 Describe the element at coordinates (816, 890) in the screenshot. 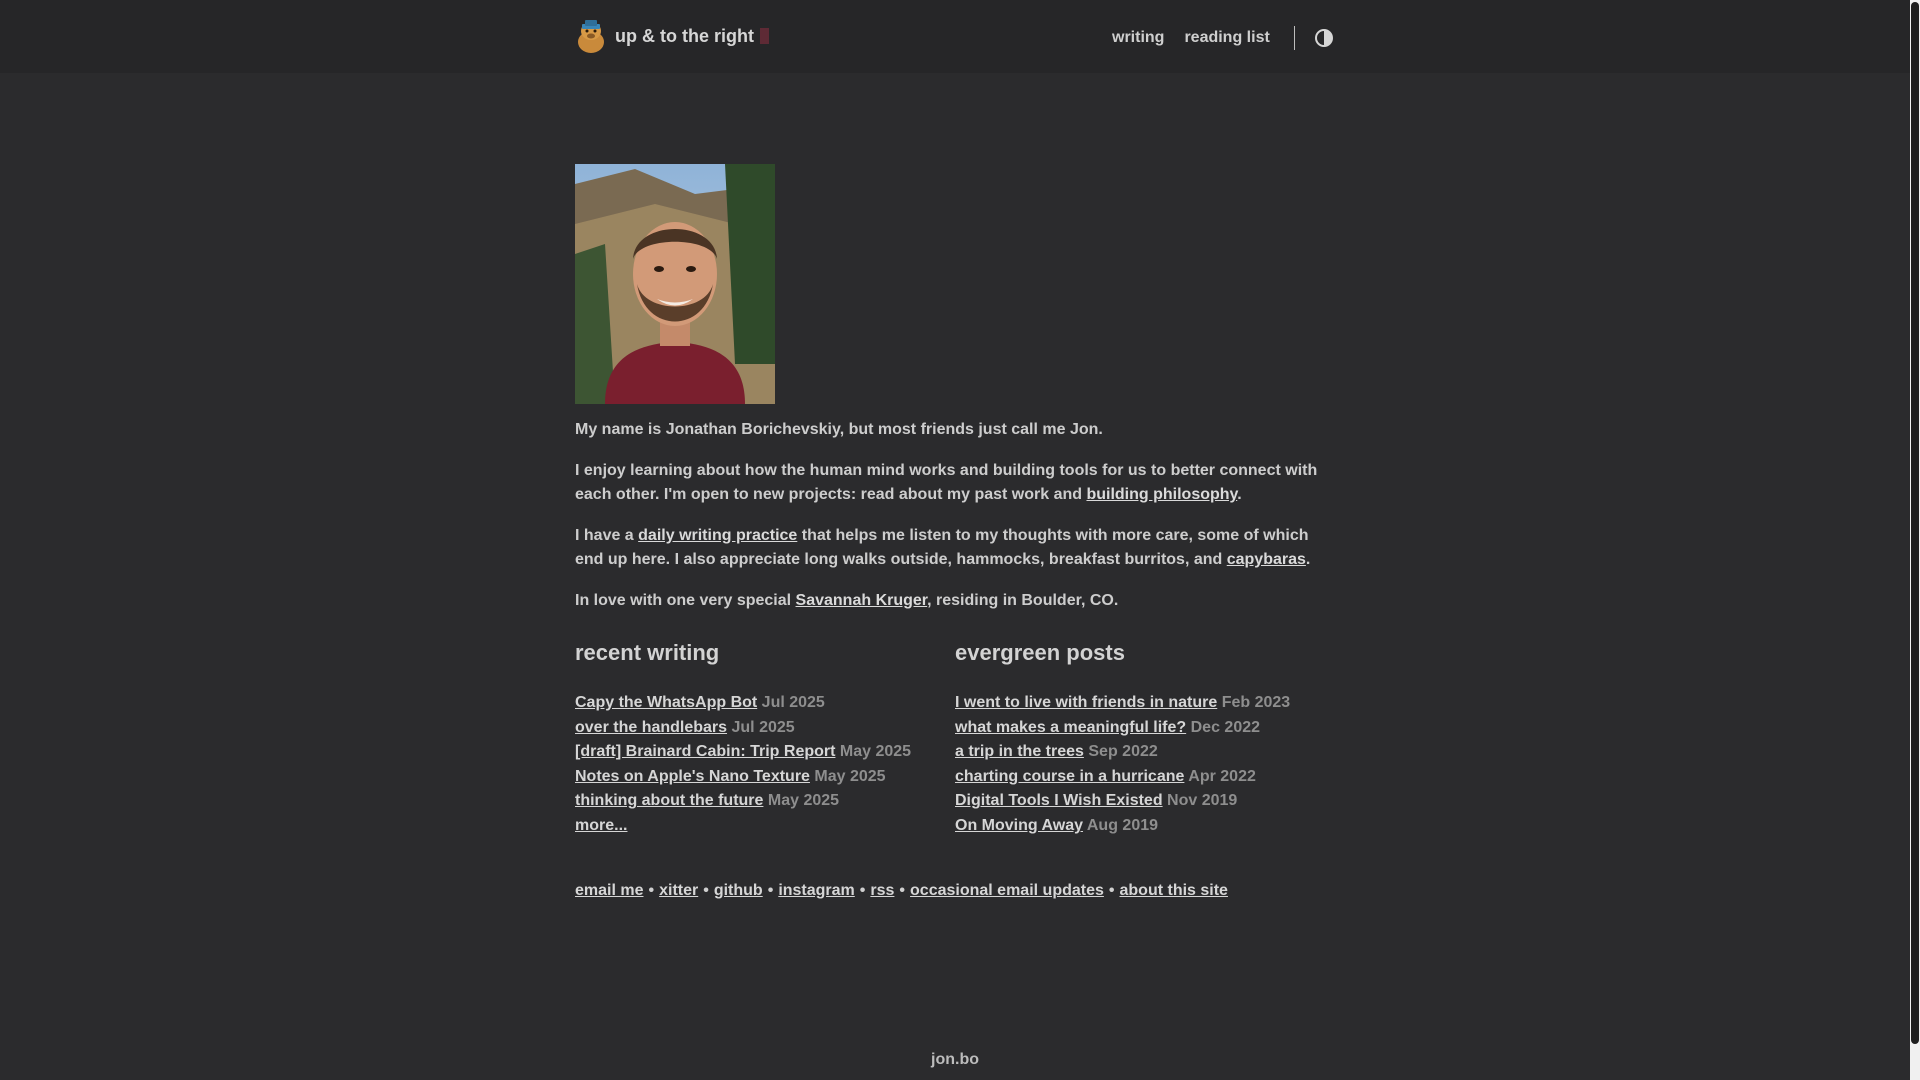

I see `instagram-link: instagram` at that location.